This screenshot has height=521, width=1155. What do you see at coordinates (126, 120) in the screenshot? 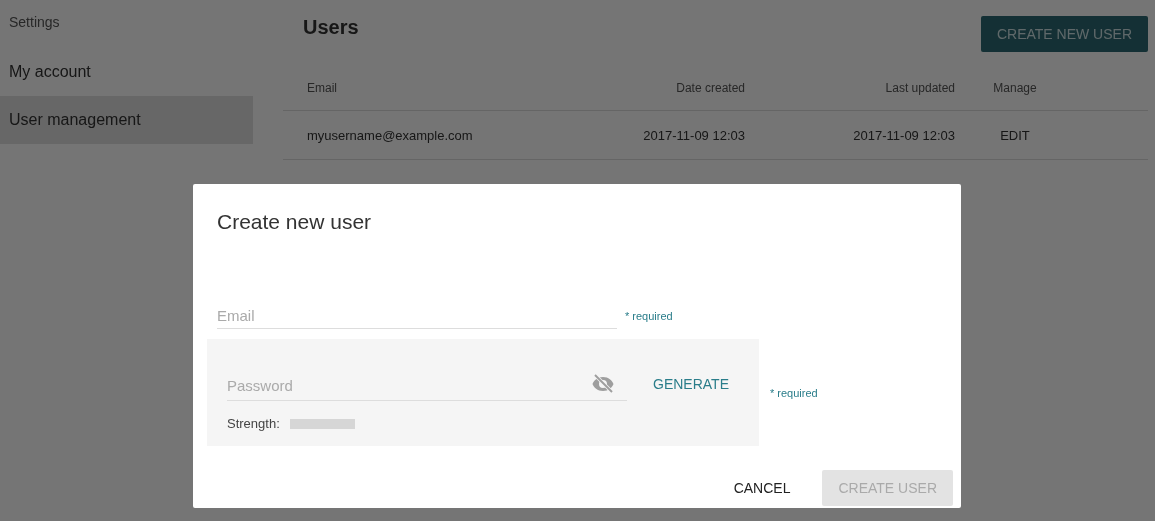
I see `sidebar-item: User management` at bounding box center [126, 120].